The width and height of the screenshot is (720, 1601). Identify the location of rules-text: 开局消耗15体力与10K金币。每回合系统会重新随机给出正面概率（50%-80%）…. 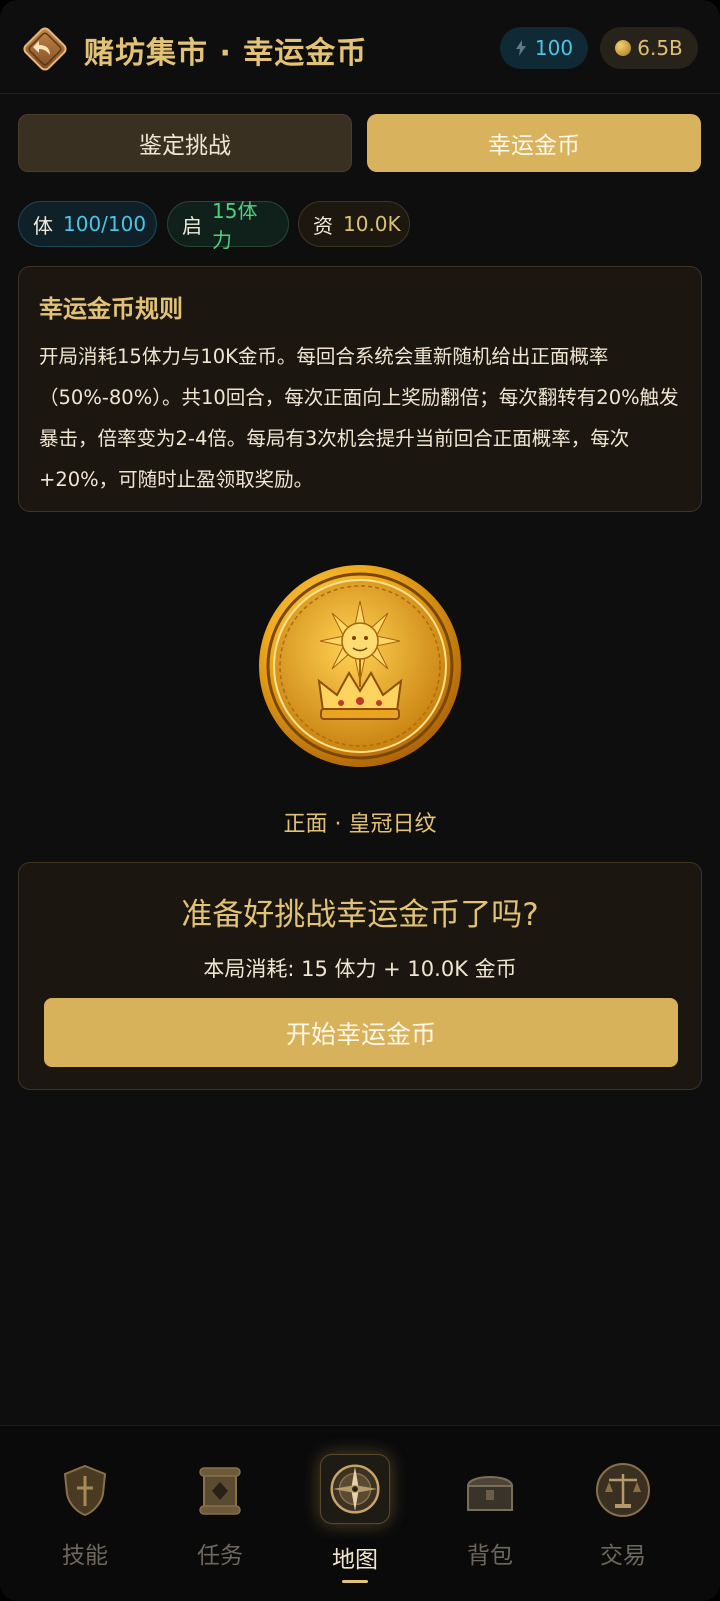
(359, 418).